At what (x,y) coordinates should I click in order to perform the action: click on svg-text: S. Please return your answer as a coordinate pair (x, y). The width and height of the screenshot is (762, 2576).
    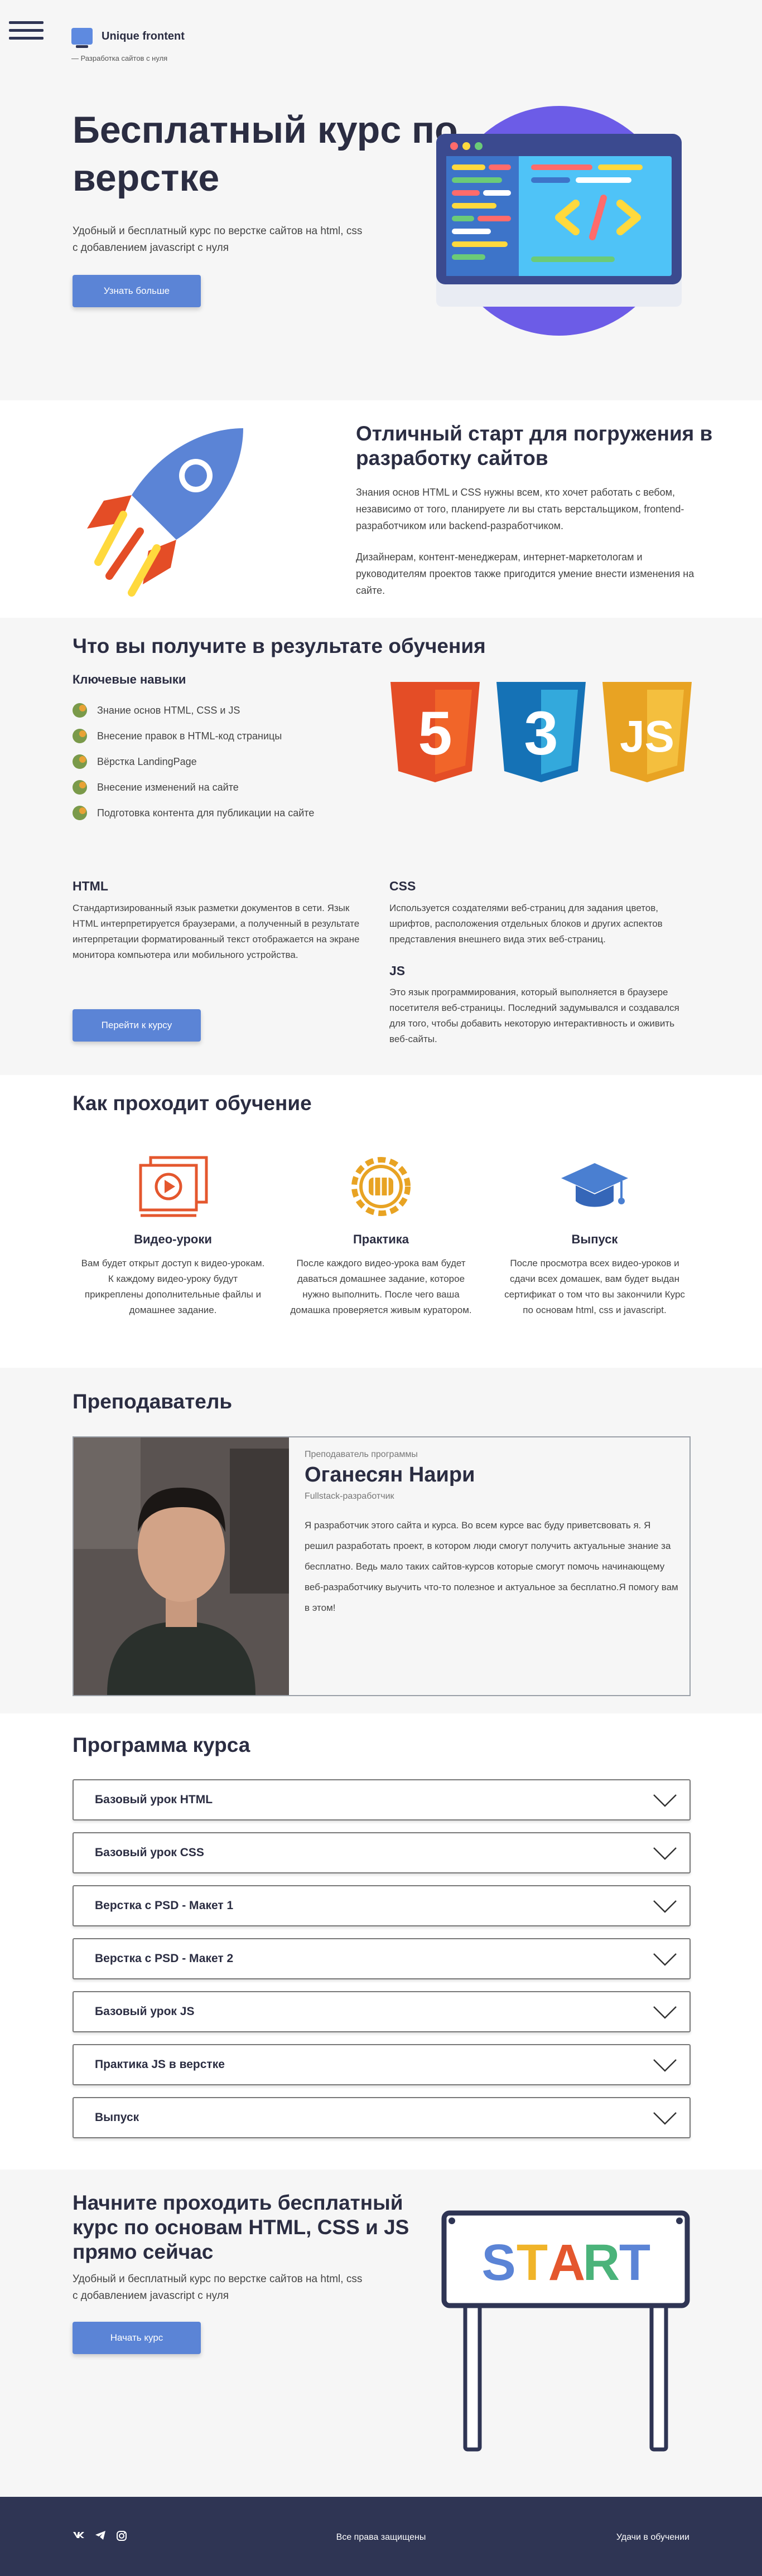
    Looking at the image, I should click on (498, 2262).